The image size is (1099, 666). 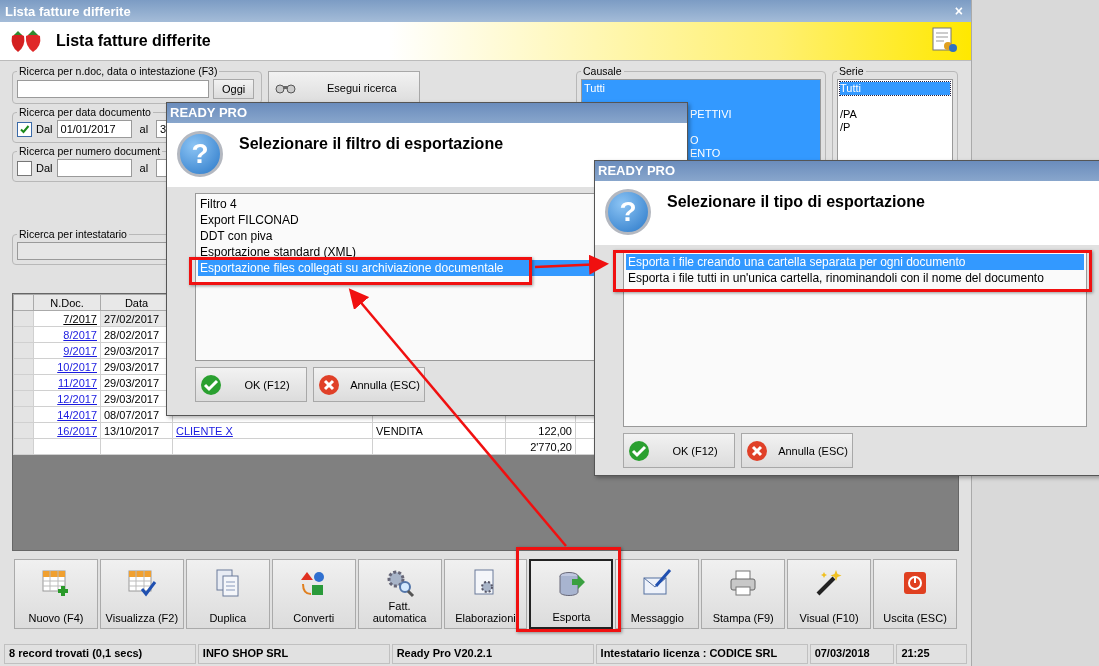 What do you see at coordinates (852, 654) in the screenshot?
I see `status-panel: 07/03/2018` at bounding box center [852, 654].